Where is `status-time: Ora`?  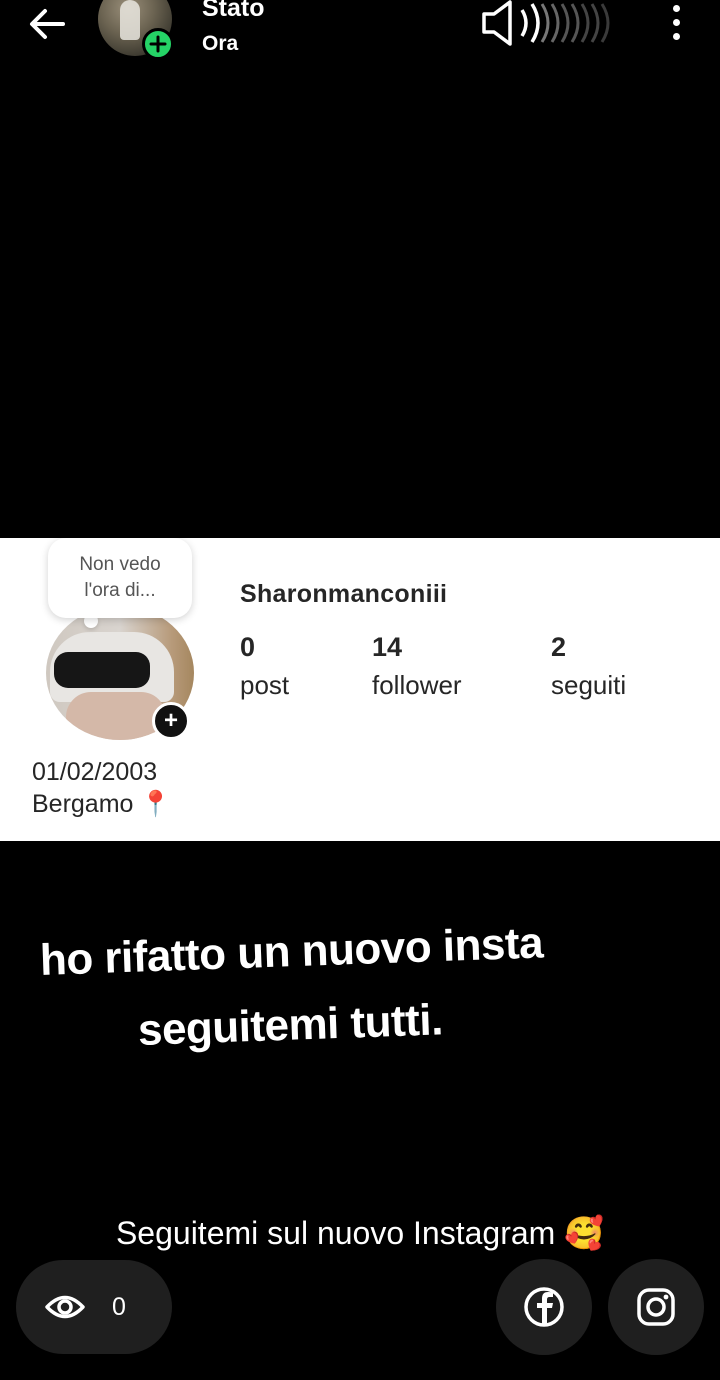
status-time: Ora is located at coordinates (220, 43).